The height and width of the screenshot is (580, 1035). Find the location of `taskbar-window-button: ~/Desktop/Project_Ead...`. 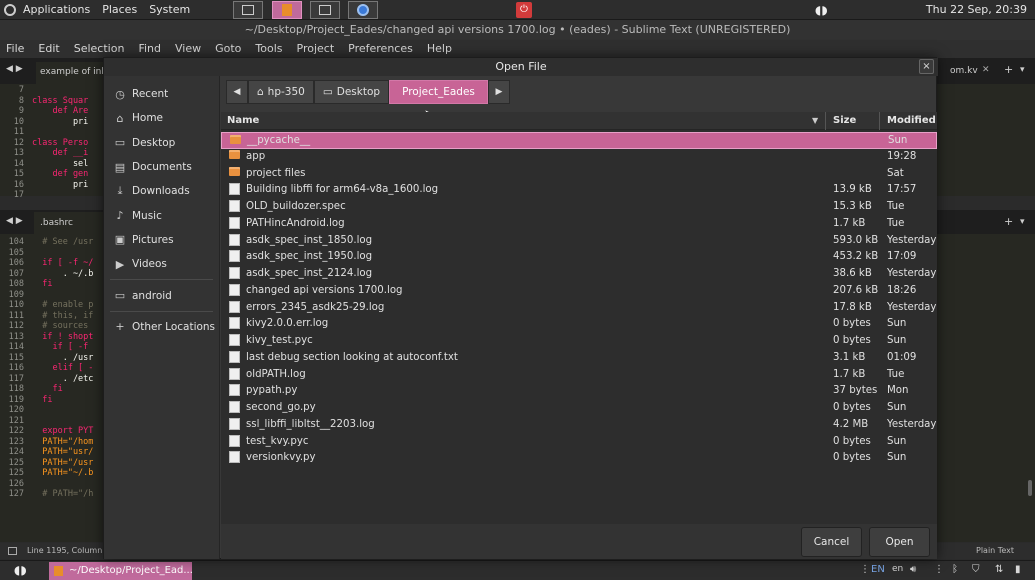

taskbar-window-button: ~/Desktop/Project_Ead... is located at coordinates (120, 571).